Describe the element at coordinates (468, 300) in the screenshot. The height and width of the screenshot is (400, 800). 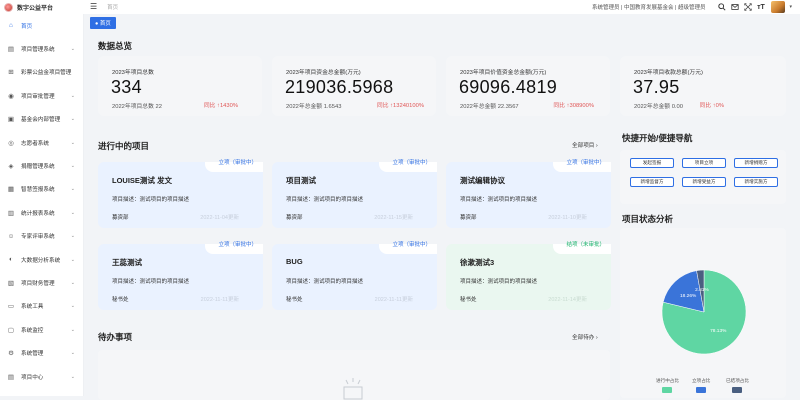
I see `project-dept: 秘书处` at that location.